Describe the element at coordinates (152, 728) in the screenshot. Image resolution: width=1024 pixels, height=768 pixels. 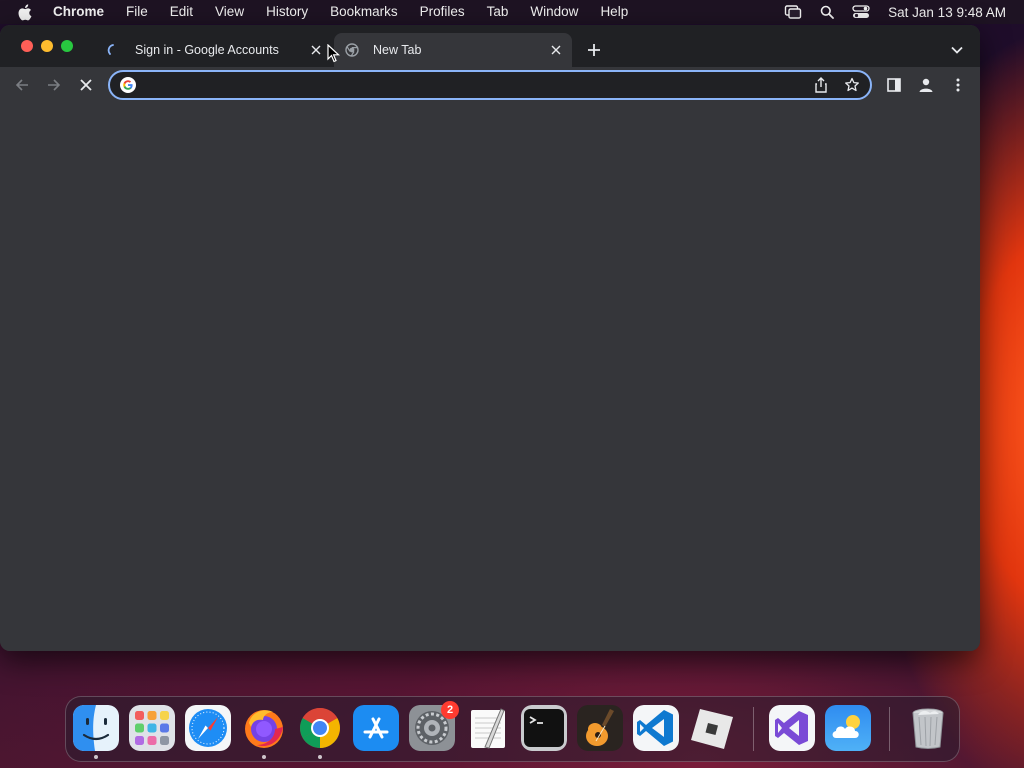
I see `launchpad-icon` at that location.